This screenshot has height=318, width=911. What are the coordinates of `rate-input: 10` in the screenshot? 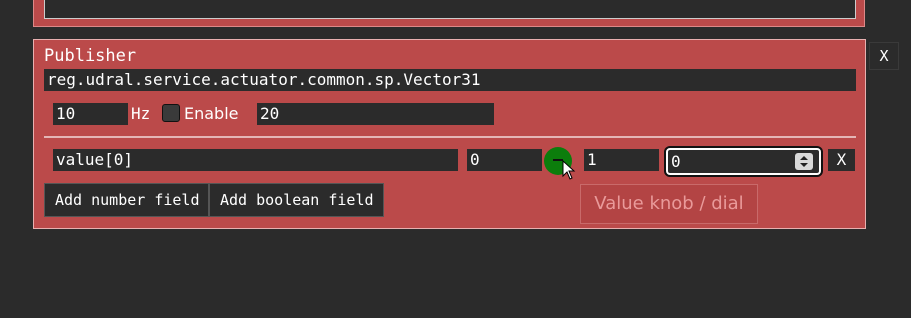 It's located at (90, 114).